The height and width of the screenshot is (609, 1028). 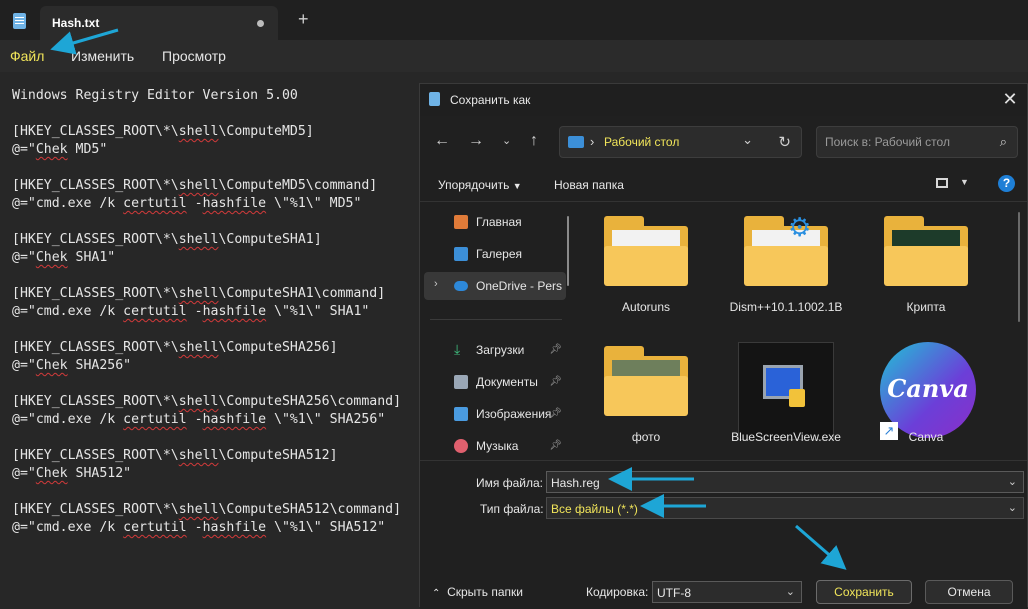 What do you see at coordinates (495, 382) in the screenshot?
I see `sidebar-item-documents: Документы 📌︎` at bounding box center [495, 382].